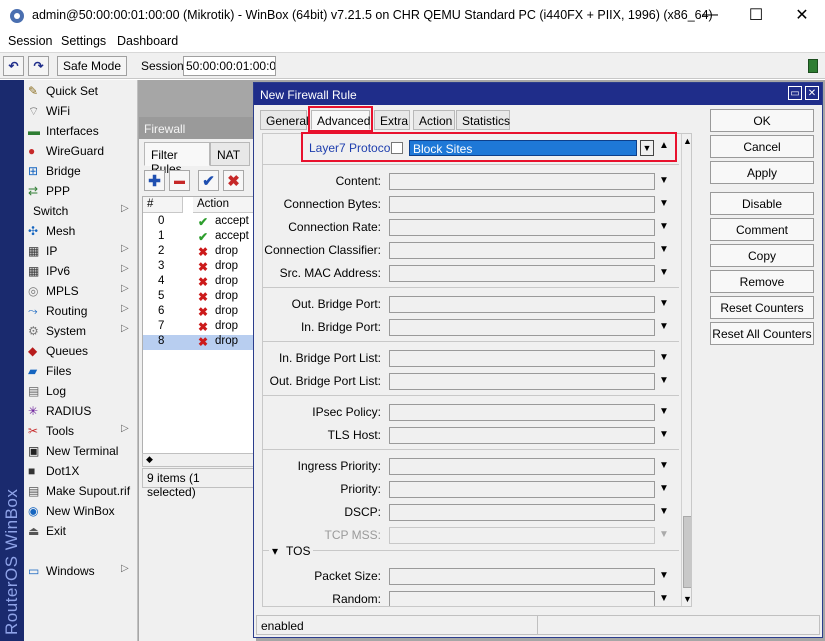 This screenshot has width=825, height=641. I want to click on field-input-per-connection-classifier, so click(522, 250).